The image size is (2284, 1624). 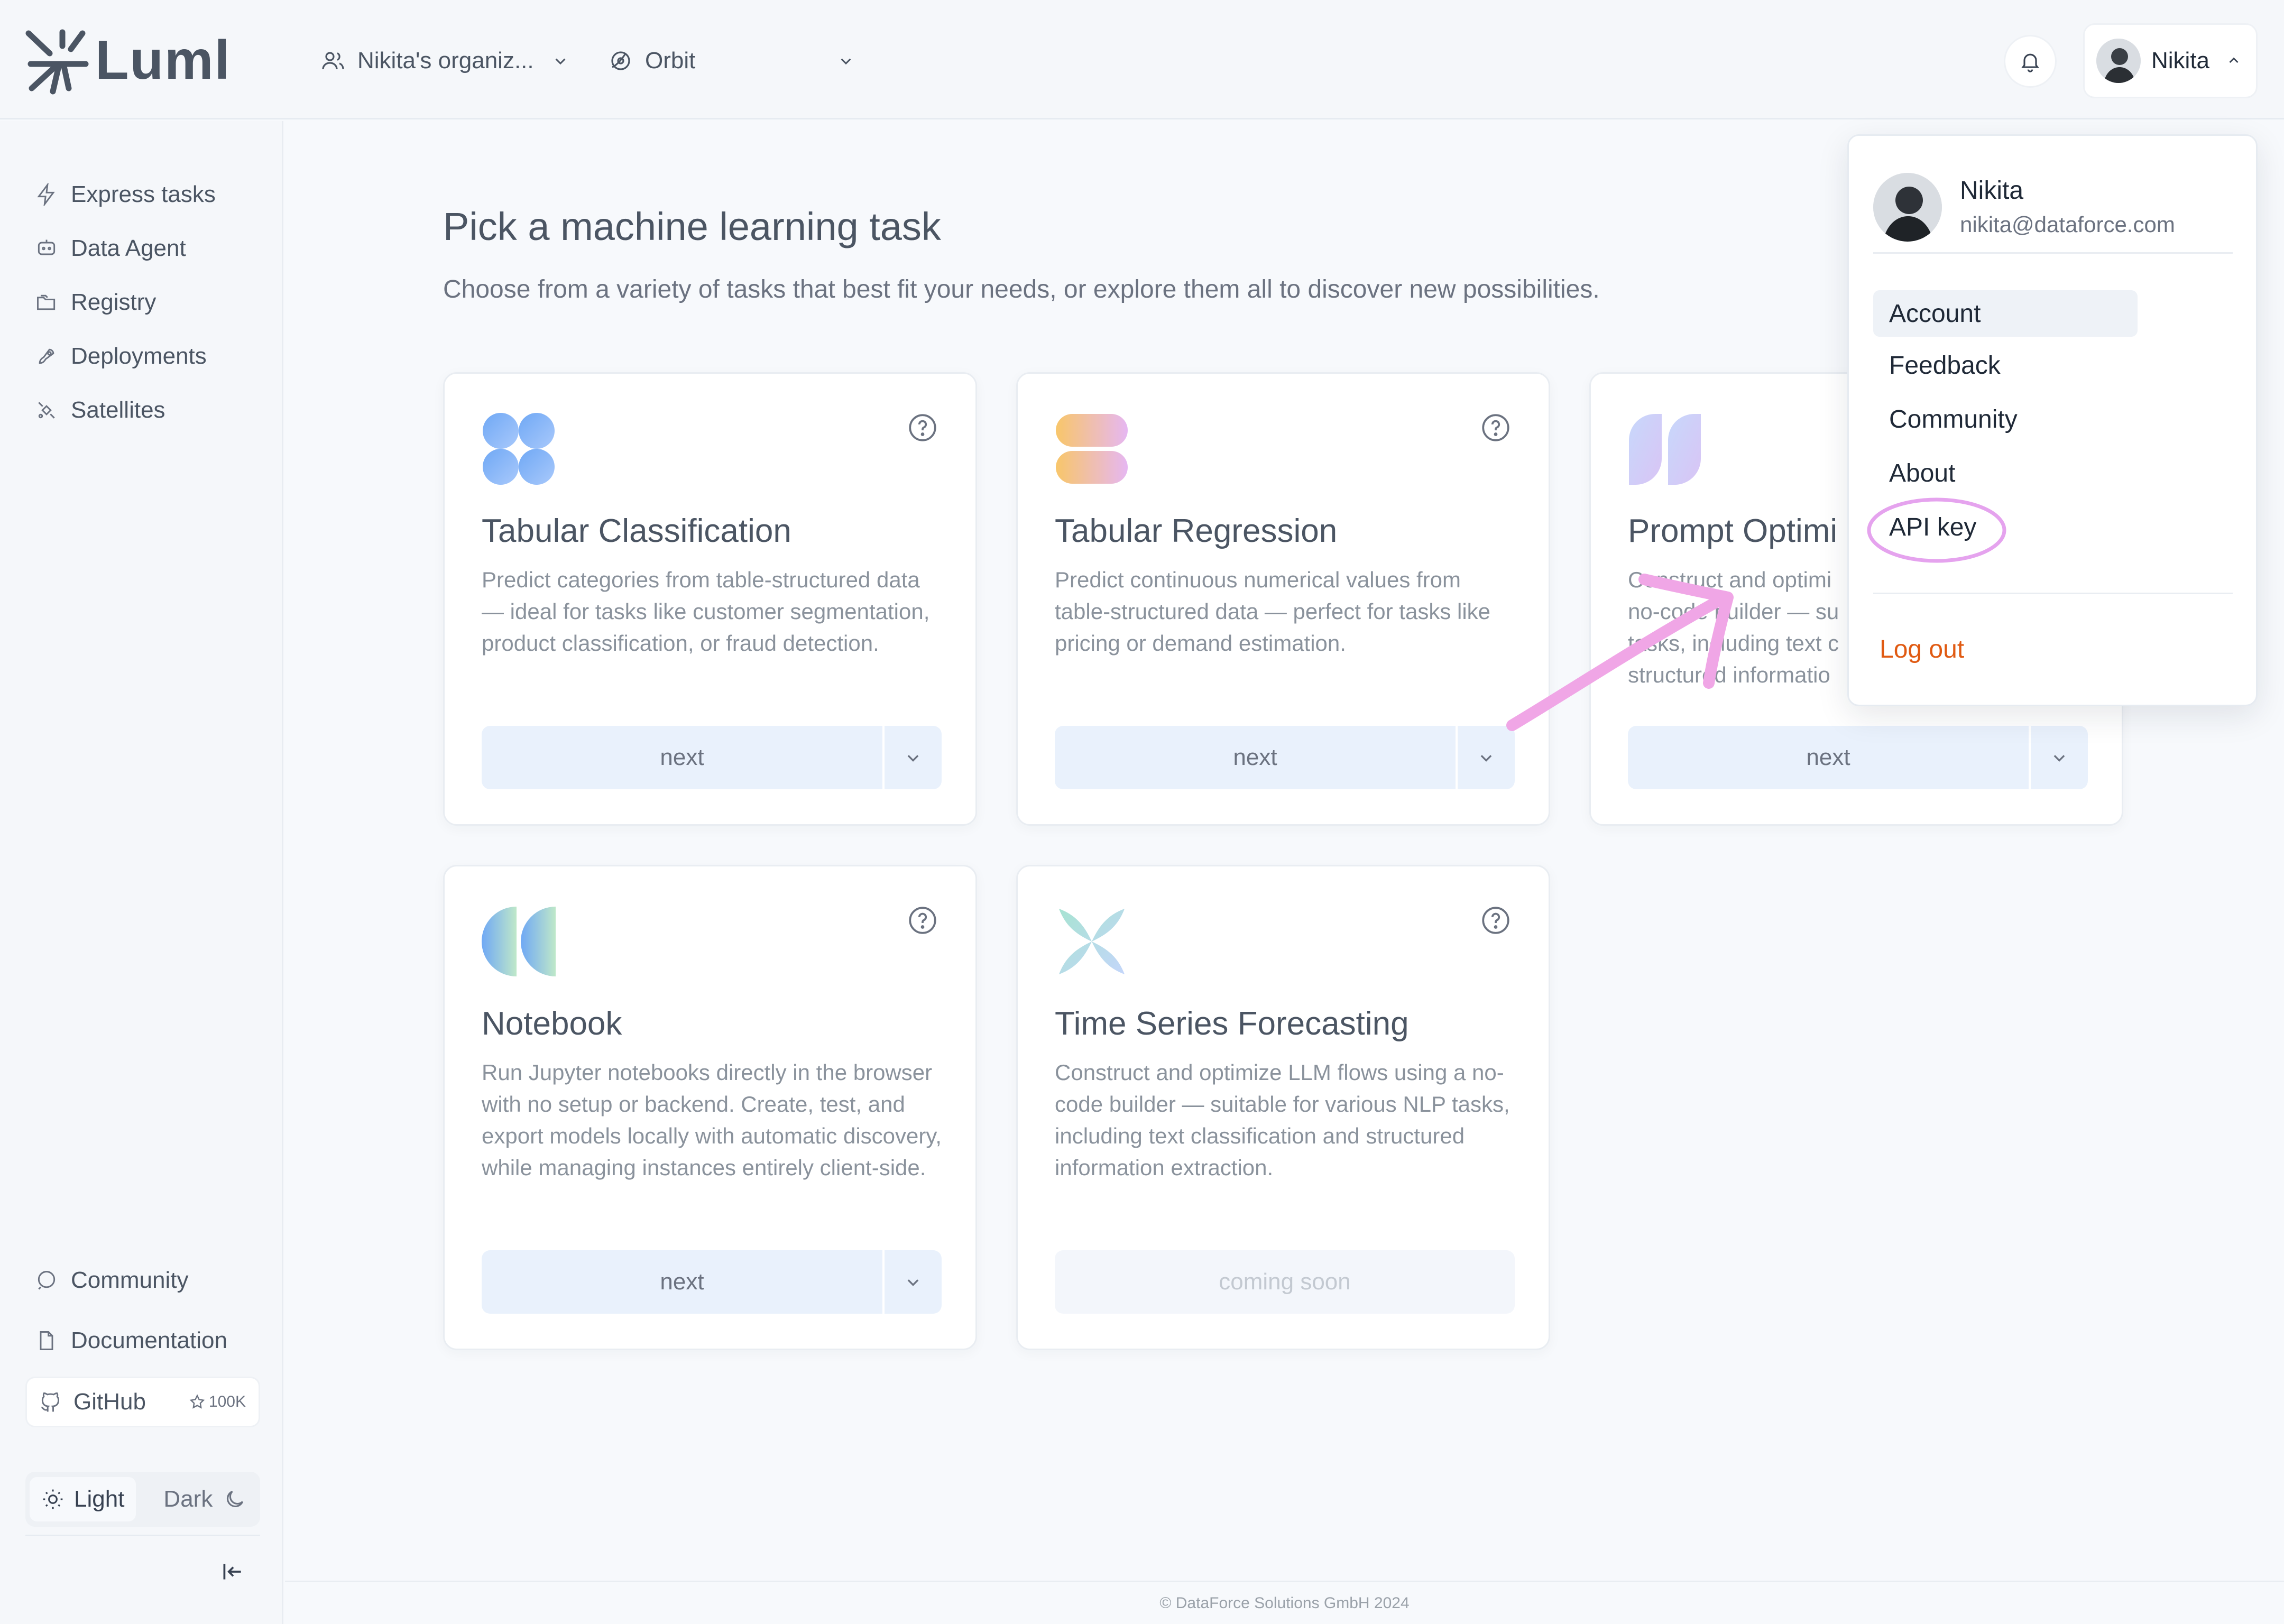 I want to click on coming-soon-button: coming soon, so click(x=1285, y=1282).